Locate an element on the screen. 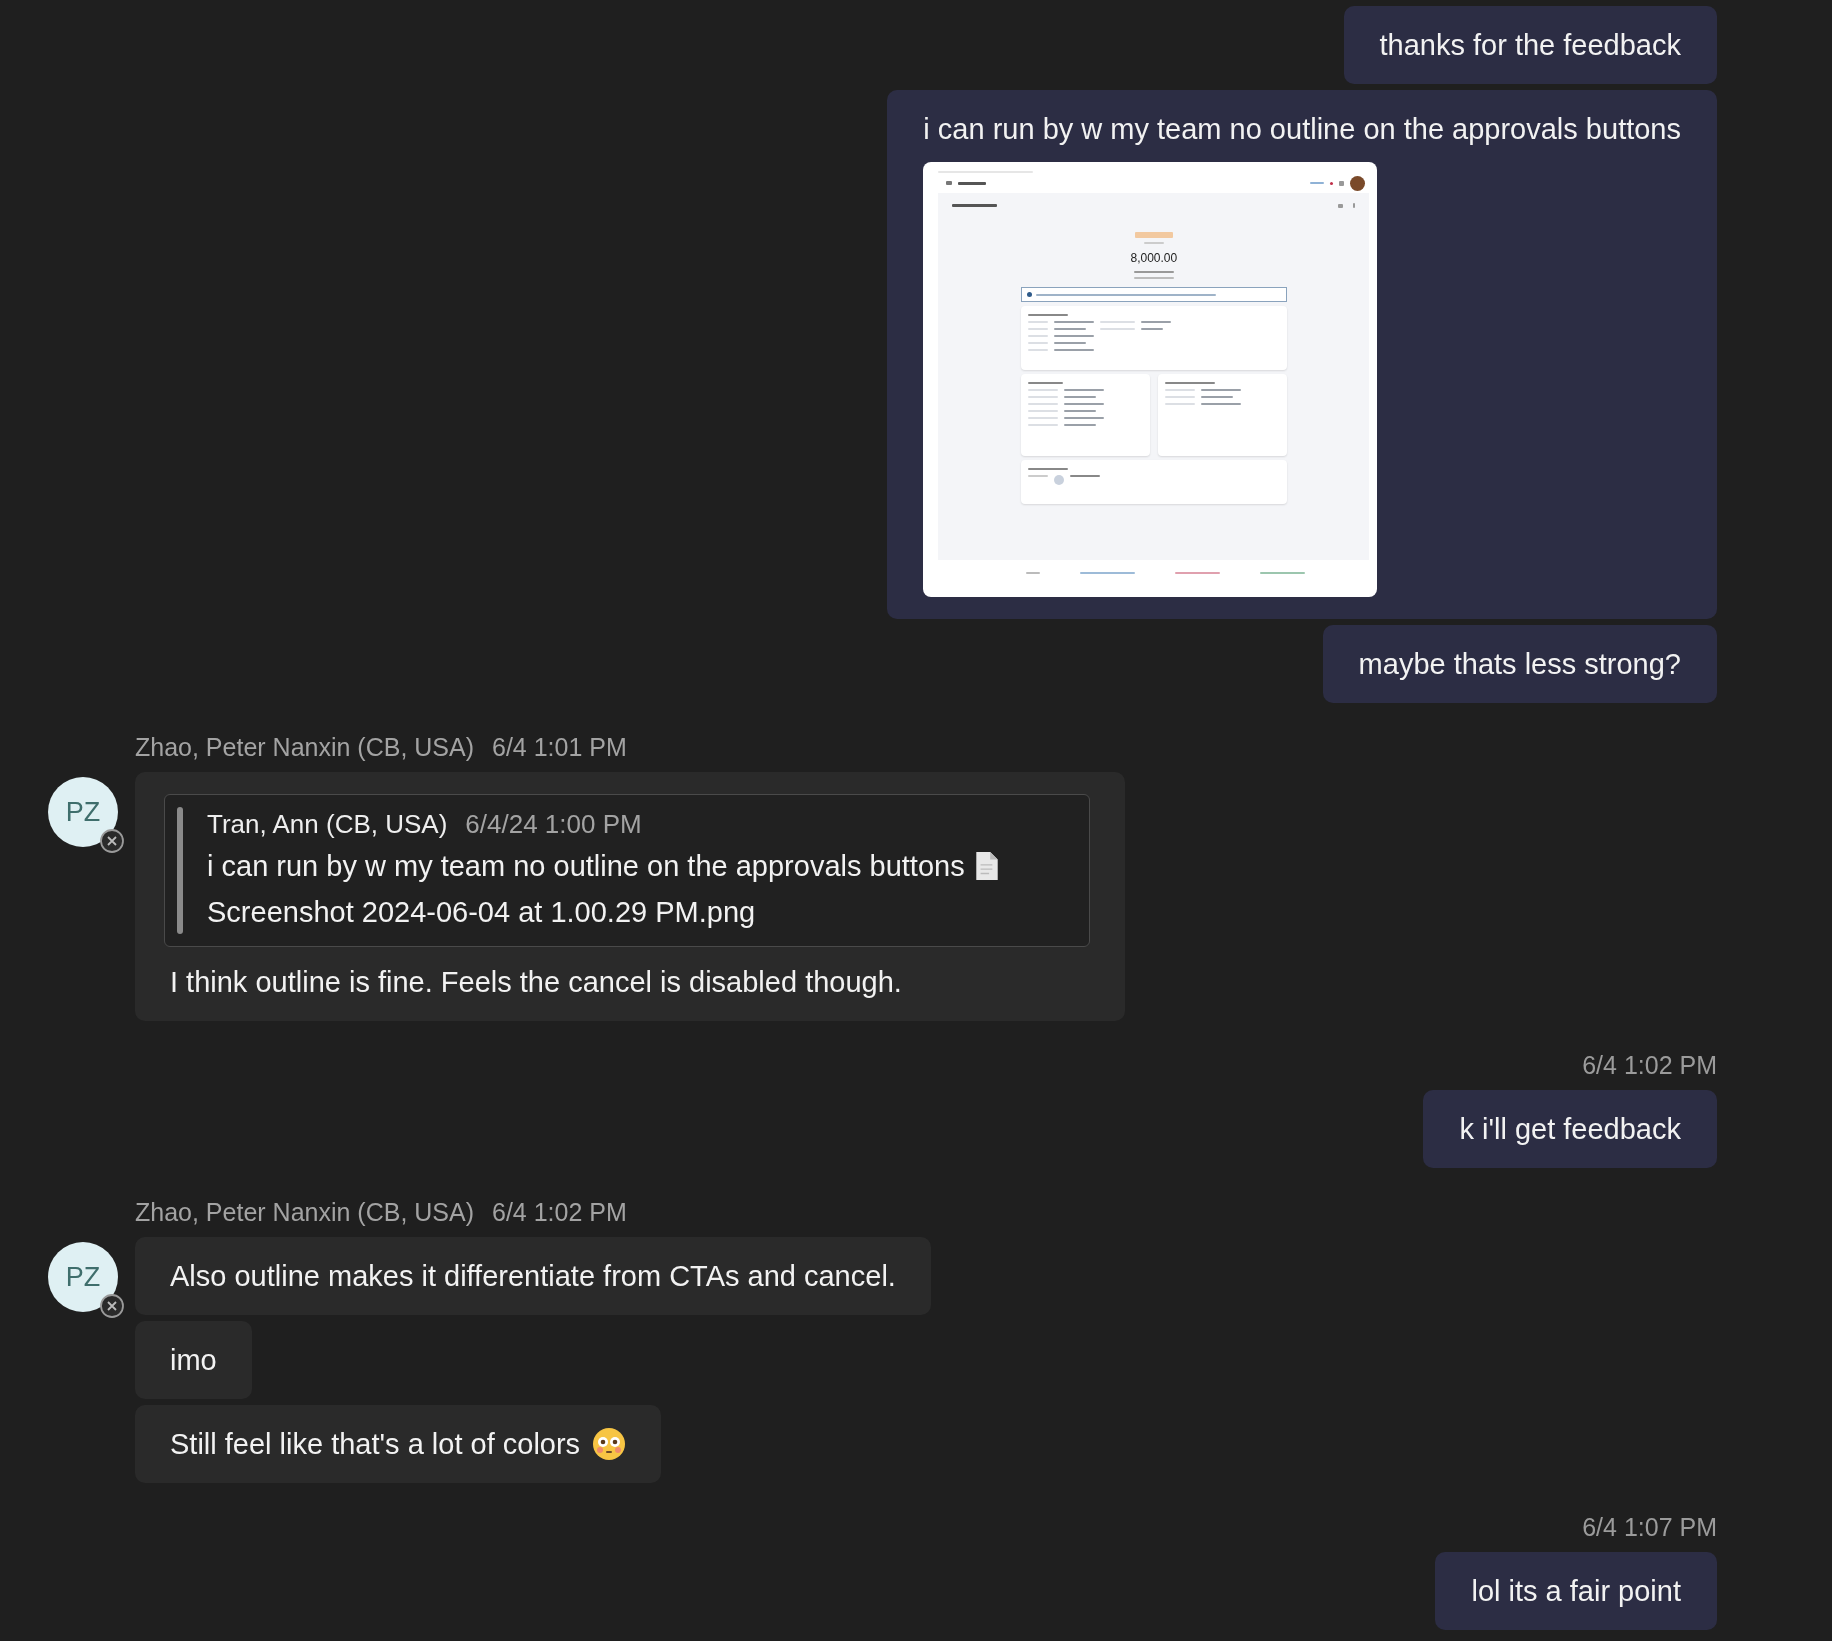 Image resolution: width=1832 pixels, height=1641 pixels. message-text: k i'll get feedback is located at coordinates (1570, 1129).